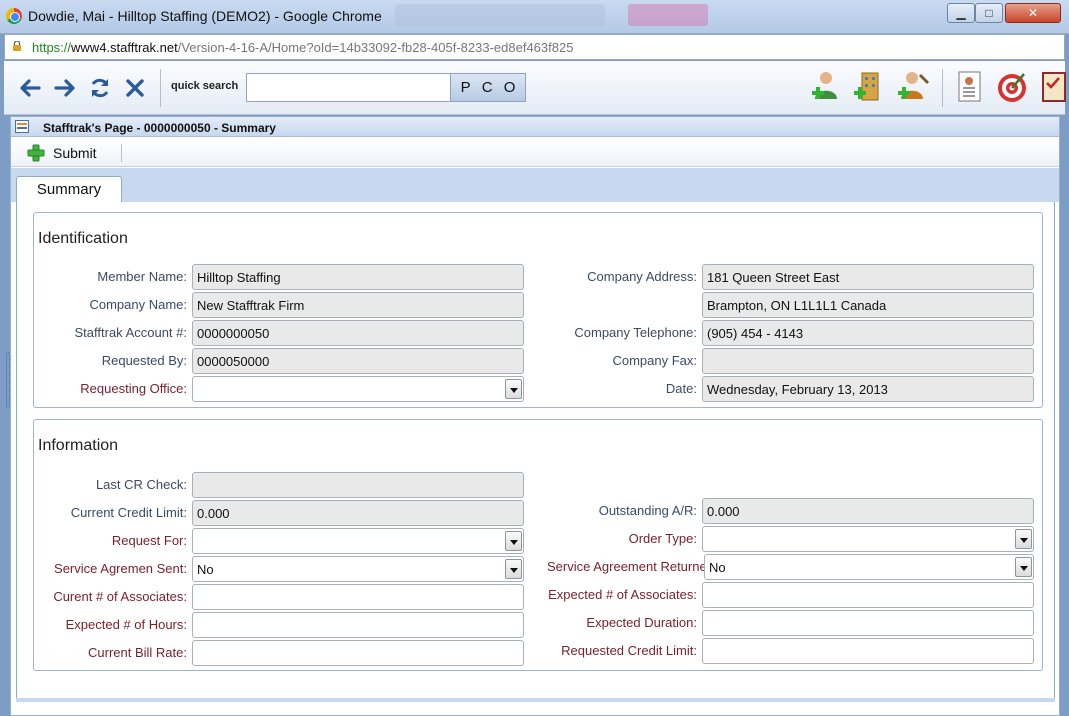  What do you see at coordinates (17, 46) in the screenshot?
I see `lock-icon` at bounding box center [17, 46].